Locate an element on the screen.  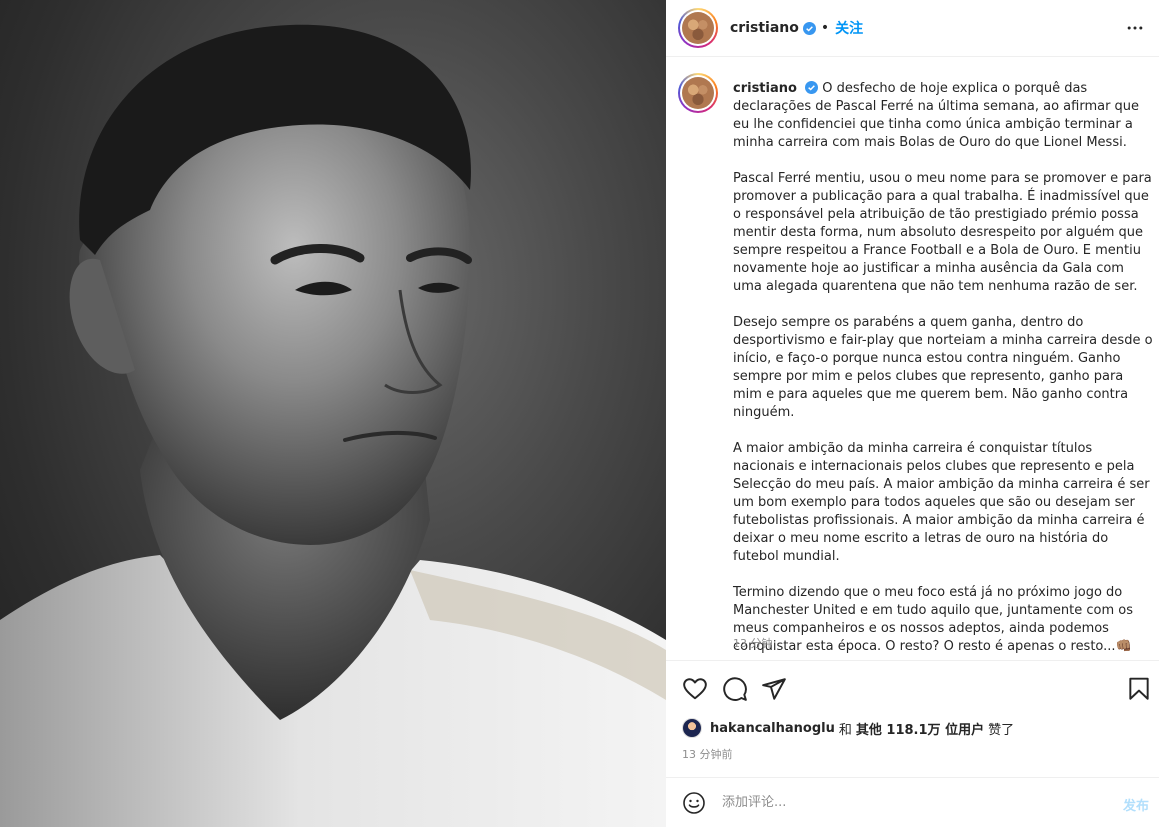
follow-button: 关注 is located at coordinates (849, 28).